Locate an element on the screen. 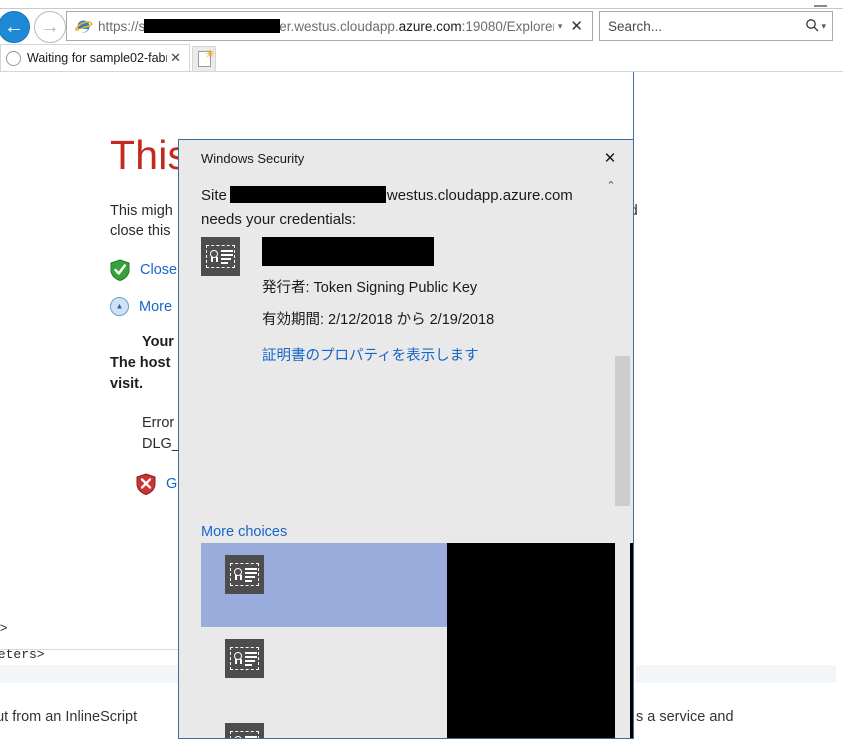  forward-arrow-icon: → is located at coordinates (50, 27).